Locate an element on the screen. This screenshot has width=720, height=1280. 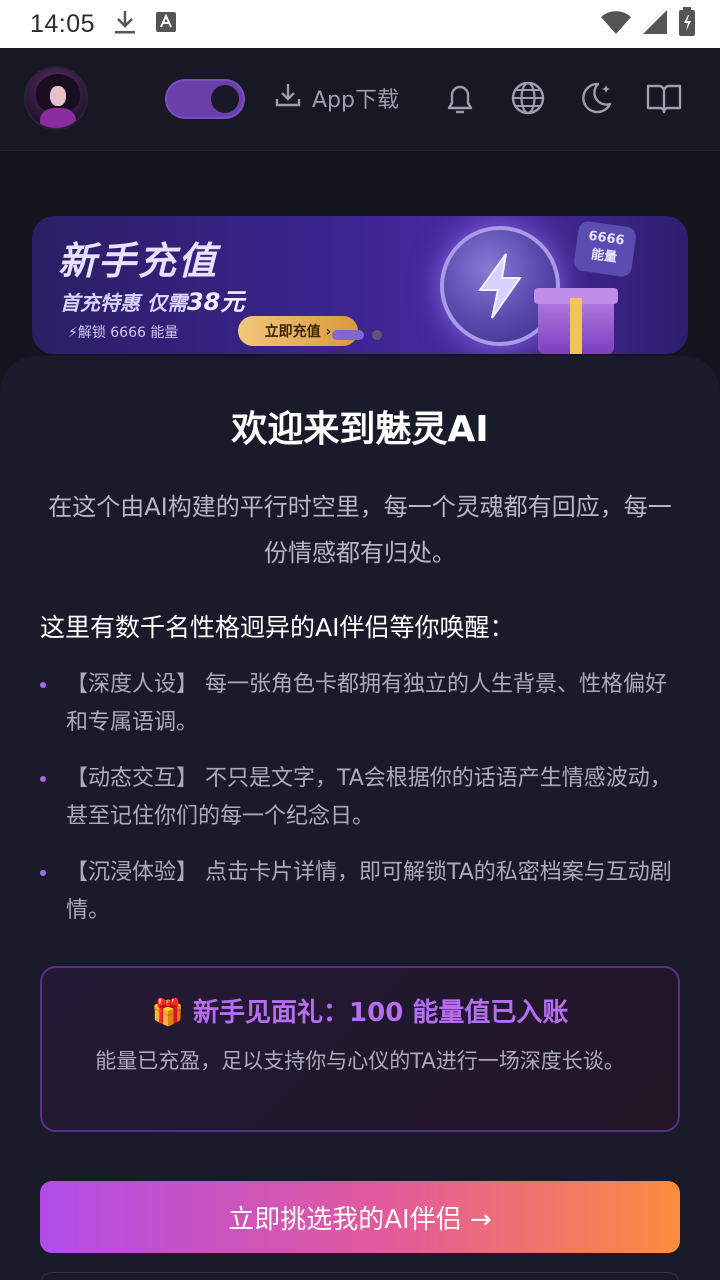
modal-title: 欢迎来到魅灵AI is located at coordinates (360, 429).